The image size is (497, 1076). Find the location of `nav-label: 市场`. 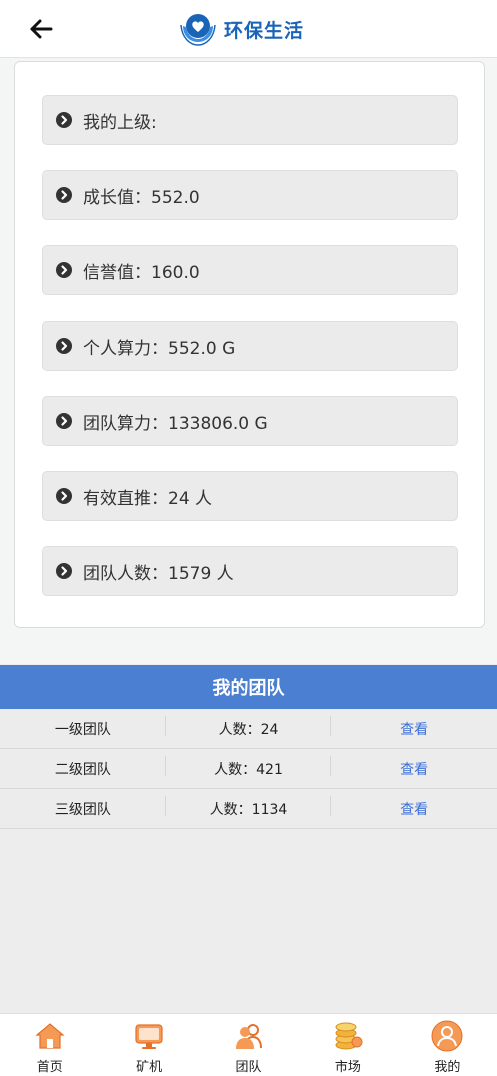

nav-label: 市场 is located at coordinates (347, 1067).